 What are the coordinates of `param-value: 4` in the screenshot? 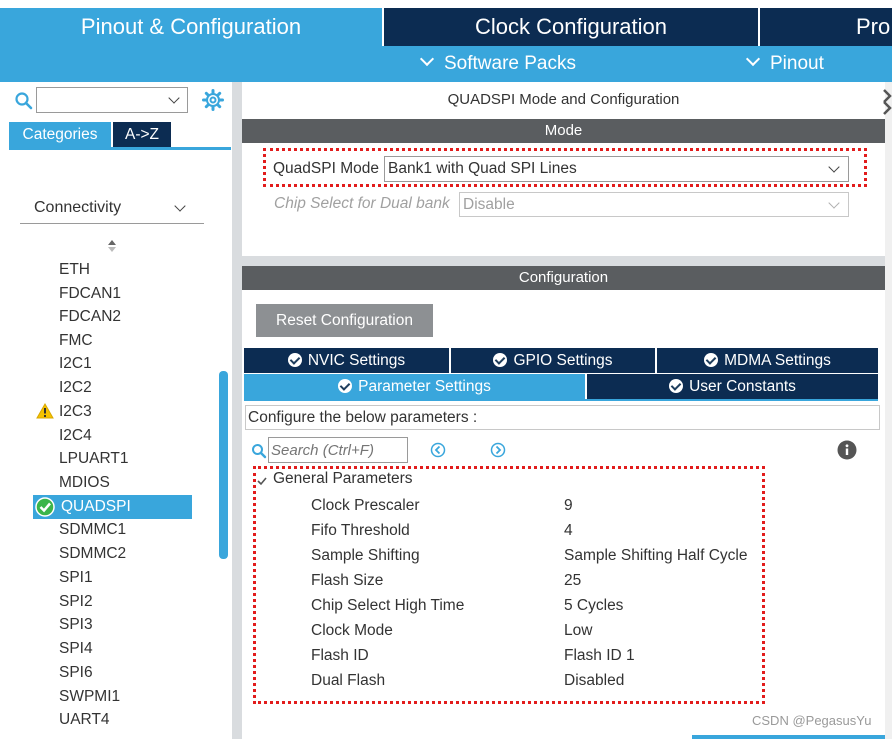 It's located at (568, 530).